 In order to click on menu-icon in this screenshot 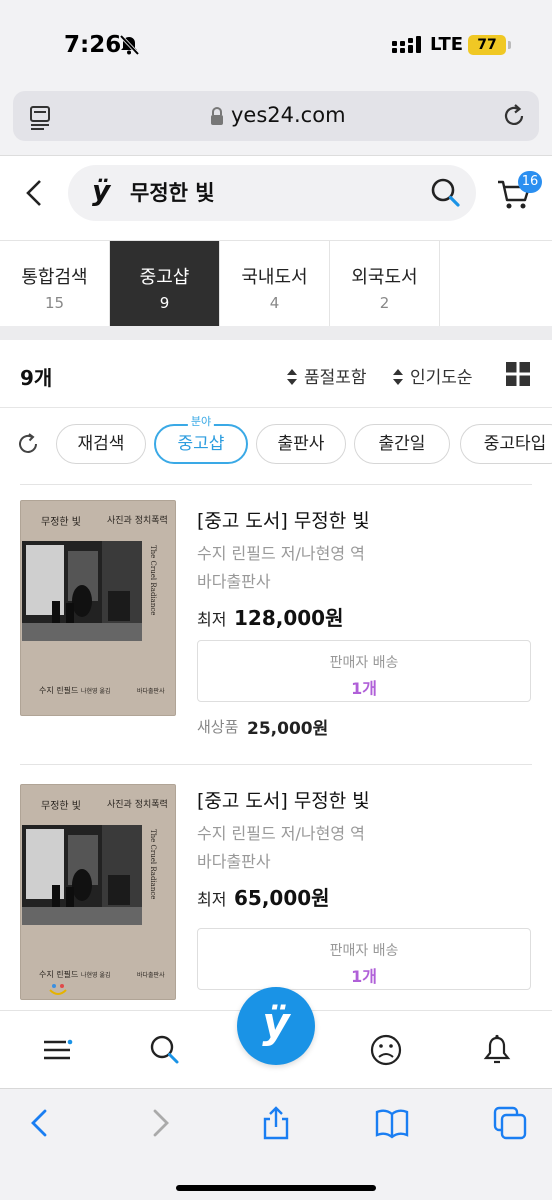, I will do `click(57, 1050)`.